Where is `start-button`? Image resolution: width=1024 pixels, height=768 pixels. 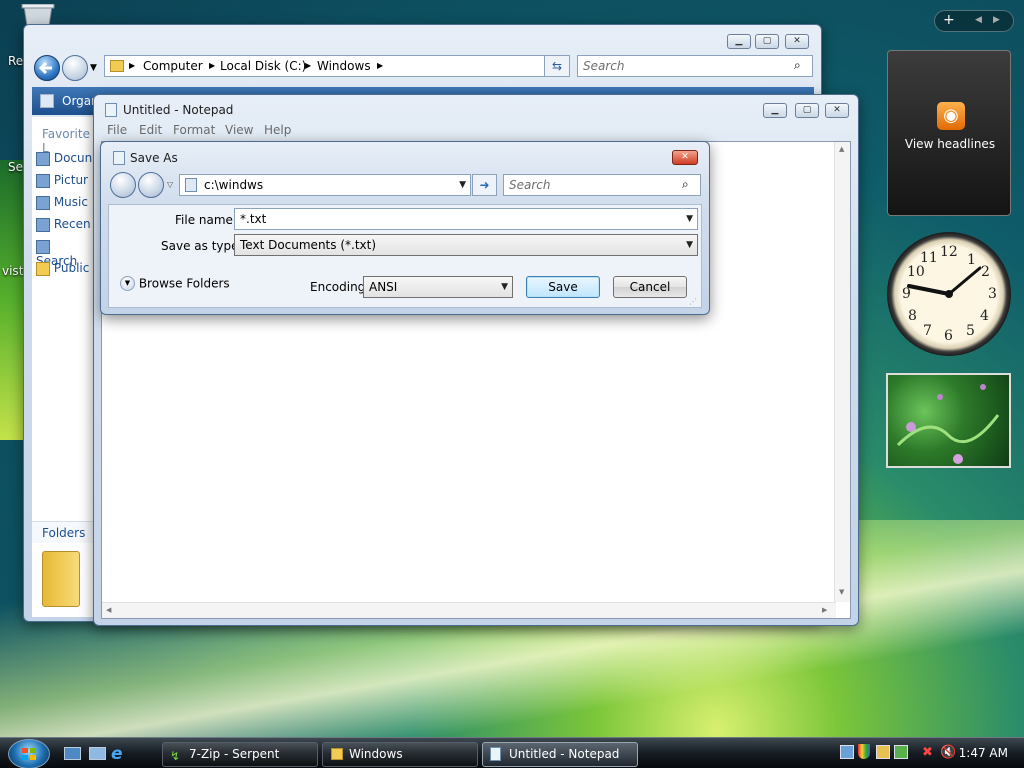 start-button is located at coordinates (29, 753).